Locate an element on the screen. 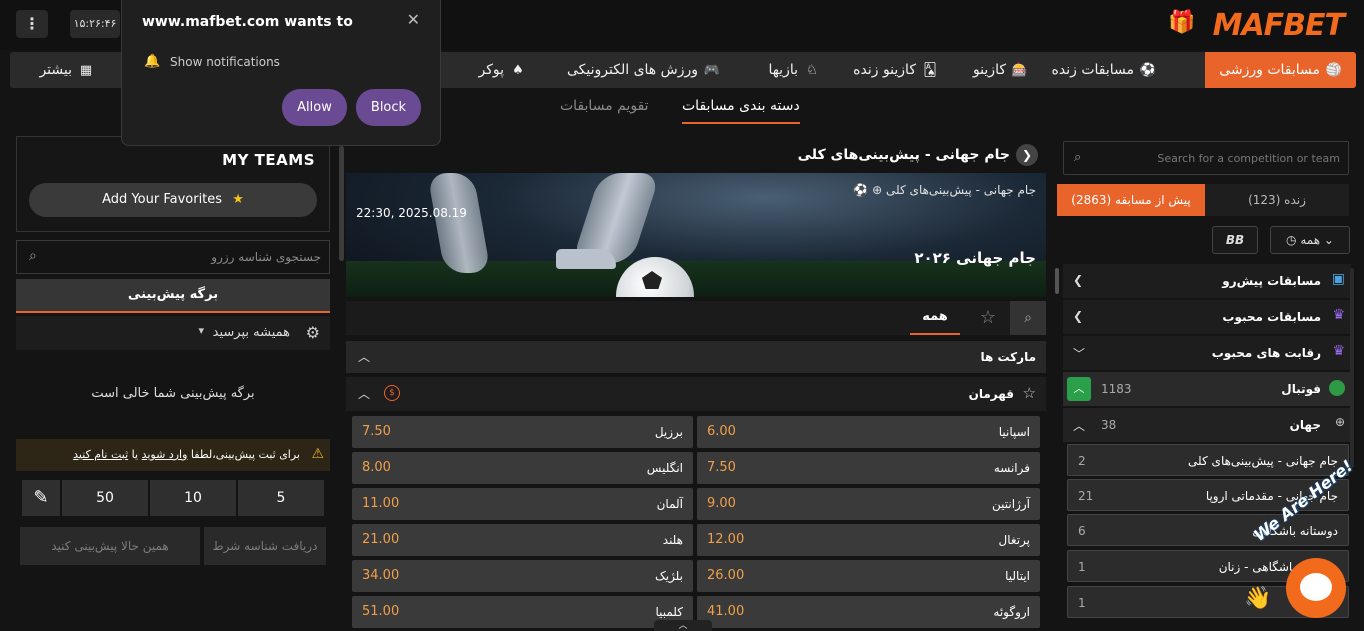  right-scrollbar is located at coordinates (1352, 368).